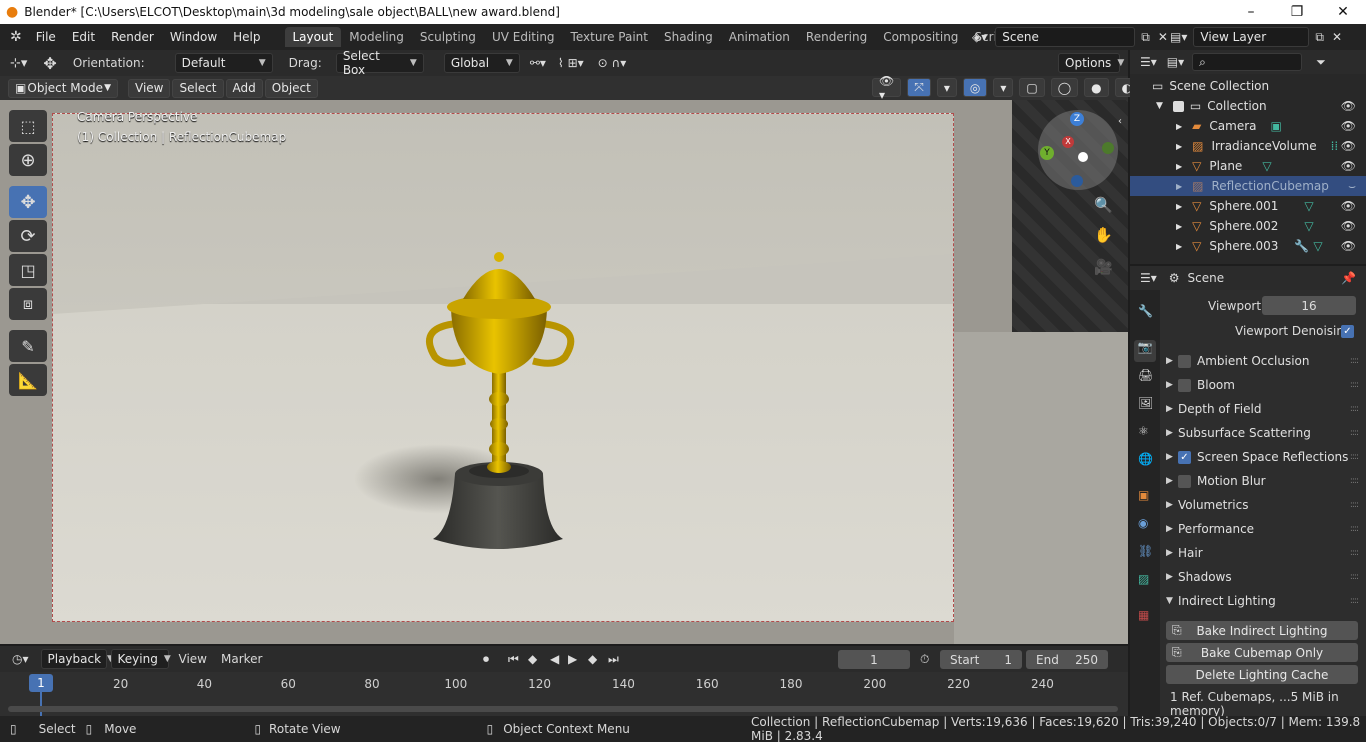  I want to click on gizmo-neg-y, so click(1108, 148).